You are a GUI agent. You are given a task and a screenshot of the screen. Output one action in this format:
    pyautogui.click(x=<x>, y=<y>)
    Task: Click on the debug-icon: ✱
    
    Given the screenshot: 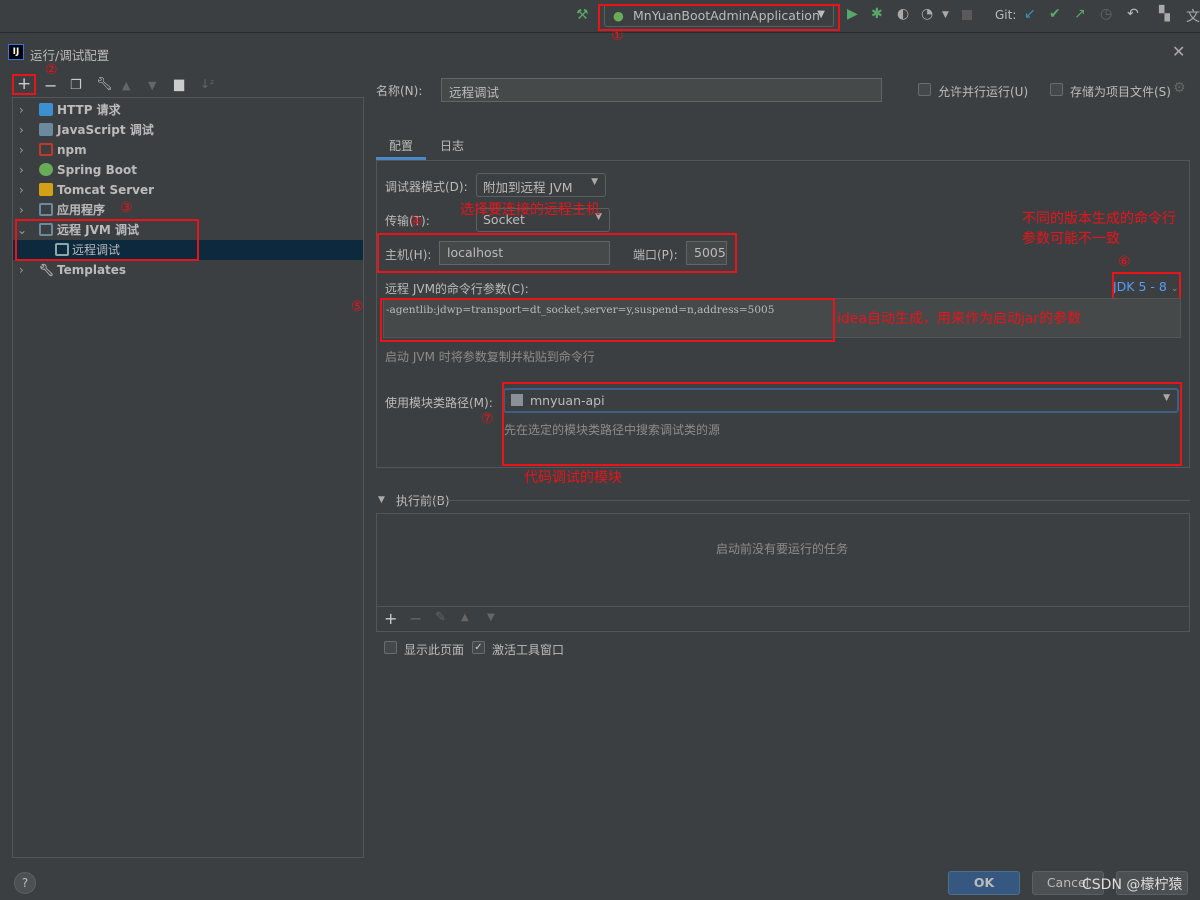 What is the action you would take?
    pyautogui.click(x=877, y=14)
    